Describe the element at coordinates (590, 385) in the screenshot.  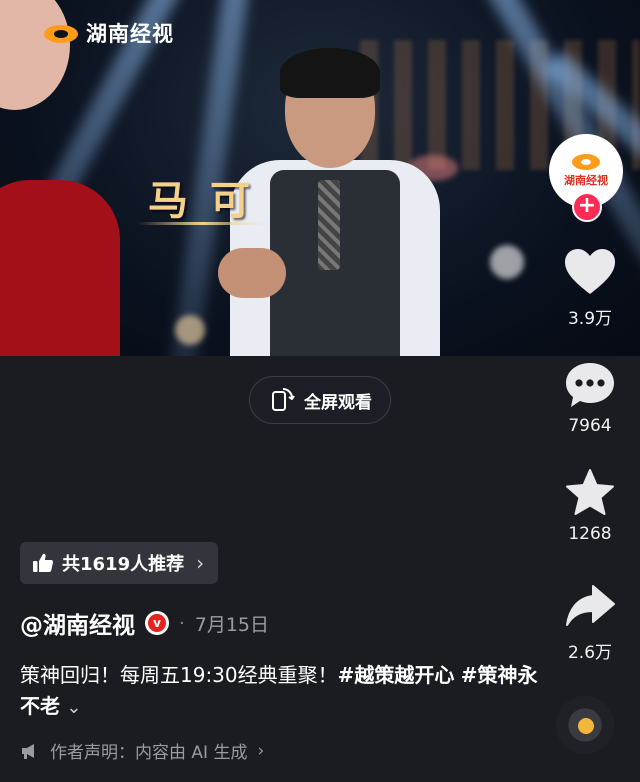
I see `comment-icon` at that location.